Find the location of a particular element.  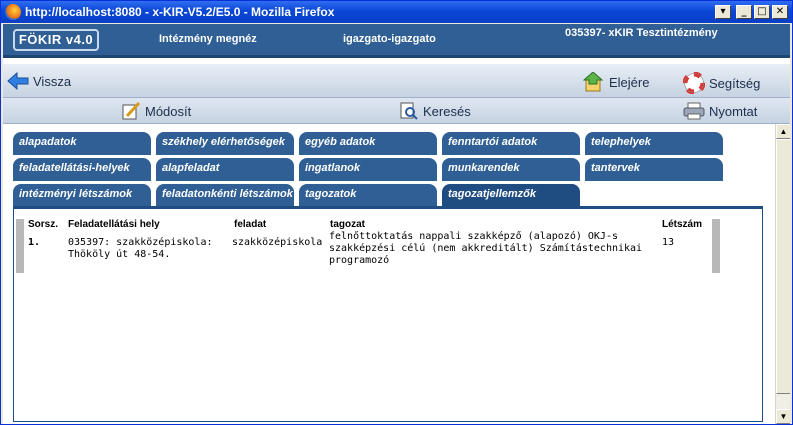

tab-tagozatok: tagozatok is located at coordinates (368, 195).